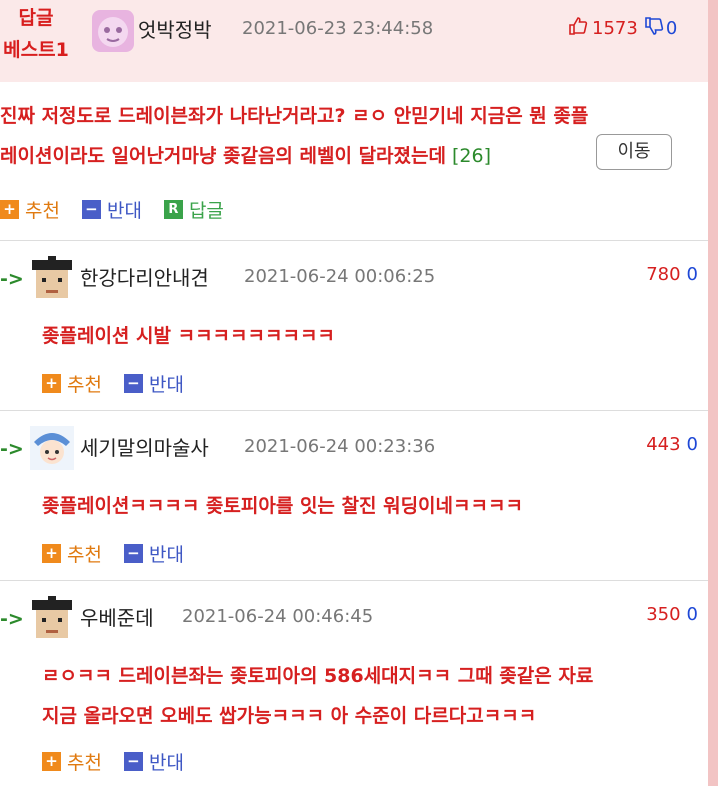 This screenshot has height=786, width=718. What do you see at coordinates (663, 614) in the screenshot?
I see `upvote-count: 350` at bounding box center [663, 614].